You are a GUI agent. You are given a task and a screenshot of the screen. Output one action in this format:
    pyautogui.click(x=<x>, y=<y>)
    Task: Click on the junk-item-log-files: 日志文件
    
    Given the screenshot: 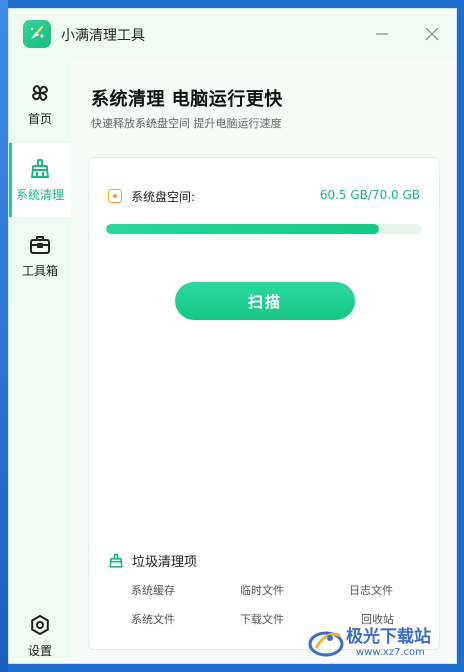 What is the action you would take?
    pyautogui.click(x=371, y=590)
    